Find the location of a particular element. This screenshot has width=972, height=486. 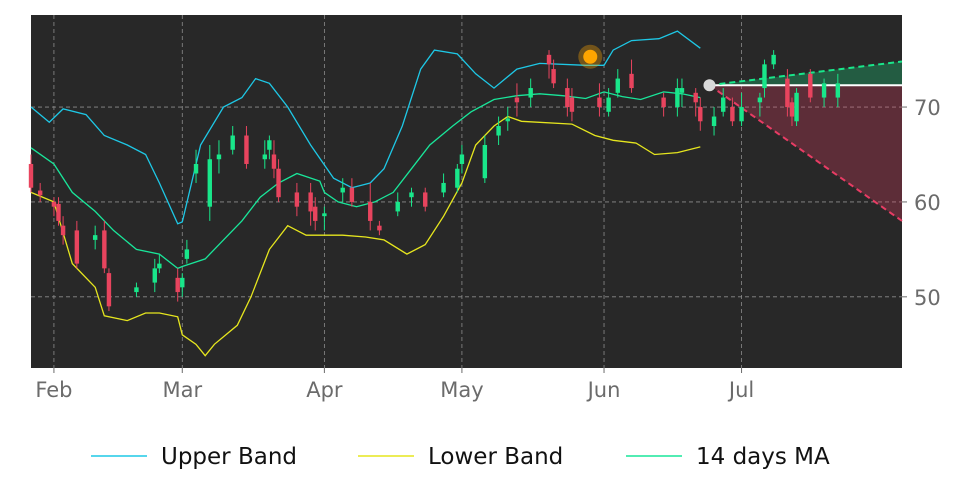

highlight-point is located at coordinates (590, 56).